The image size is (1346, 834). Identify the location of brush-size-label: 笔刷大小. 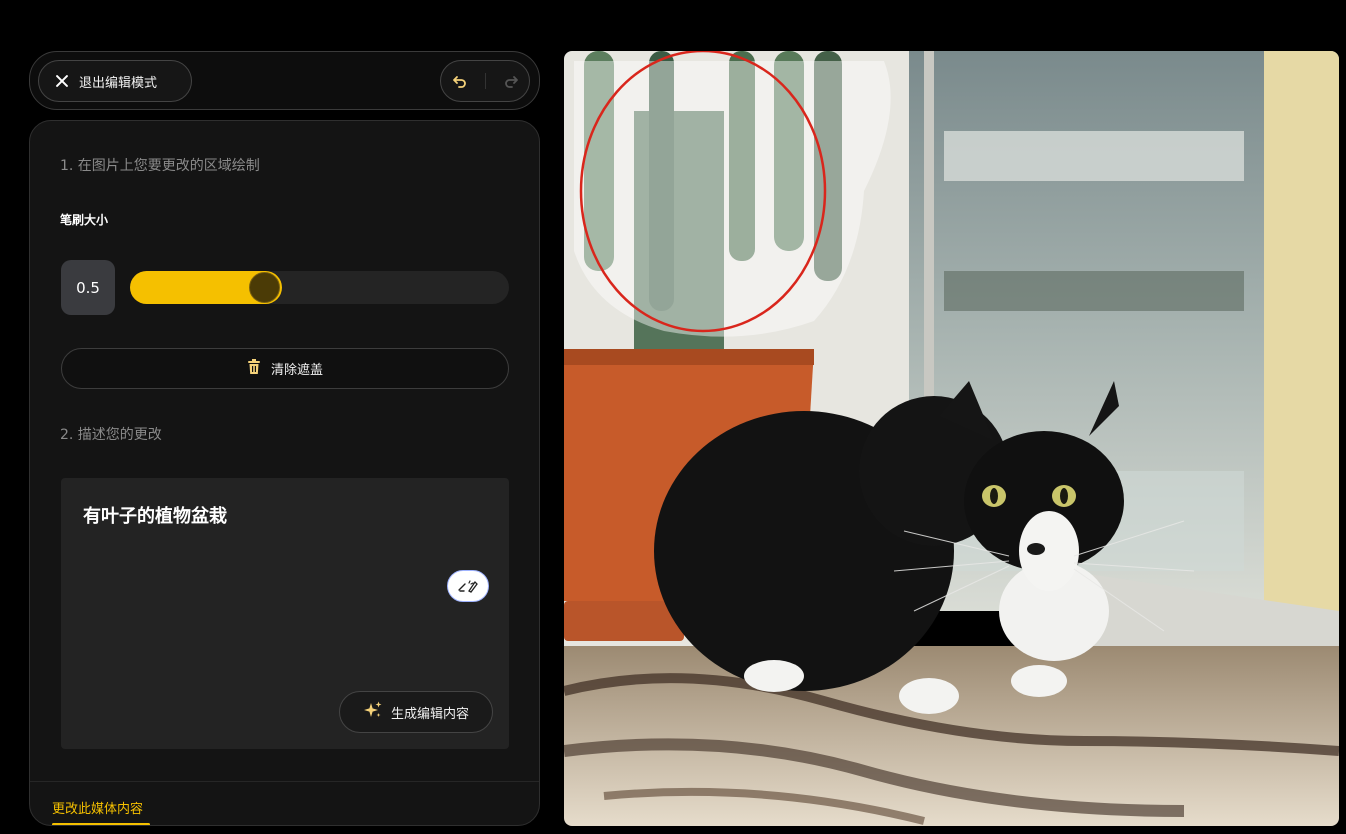
(84, 220).